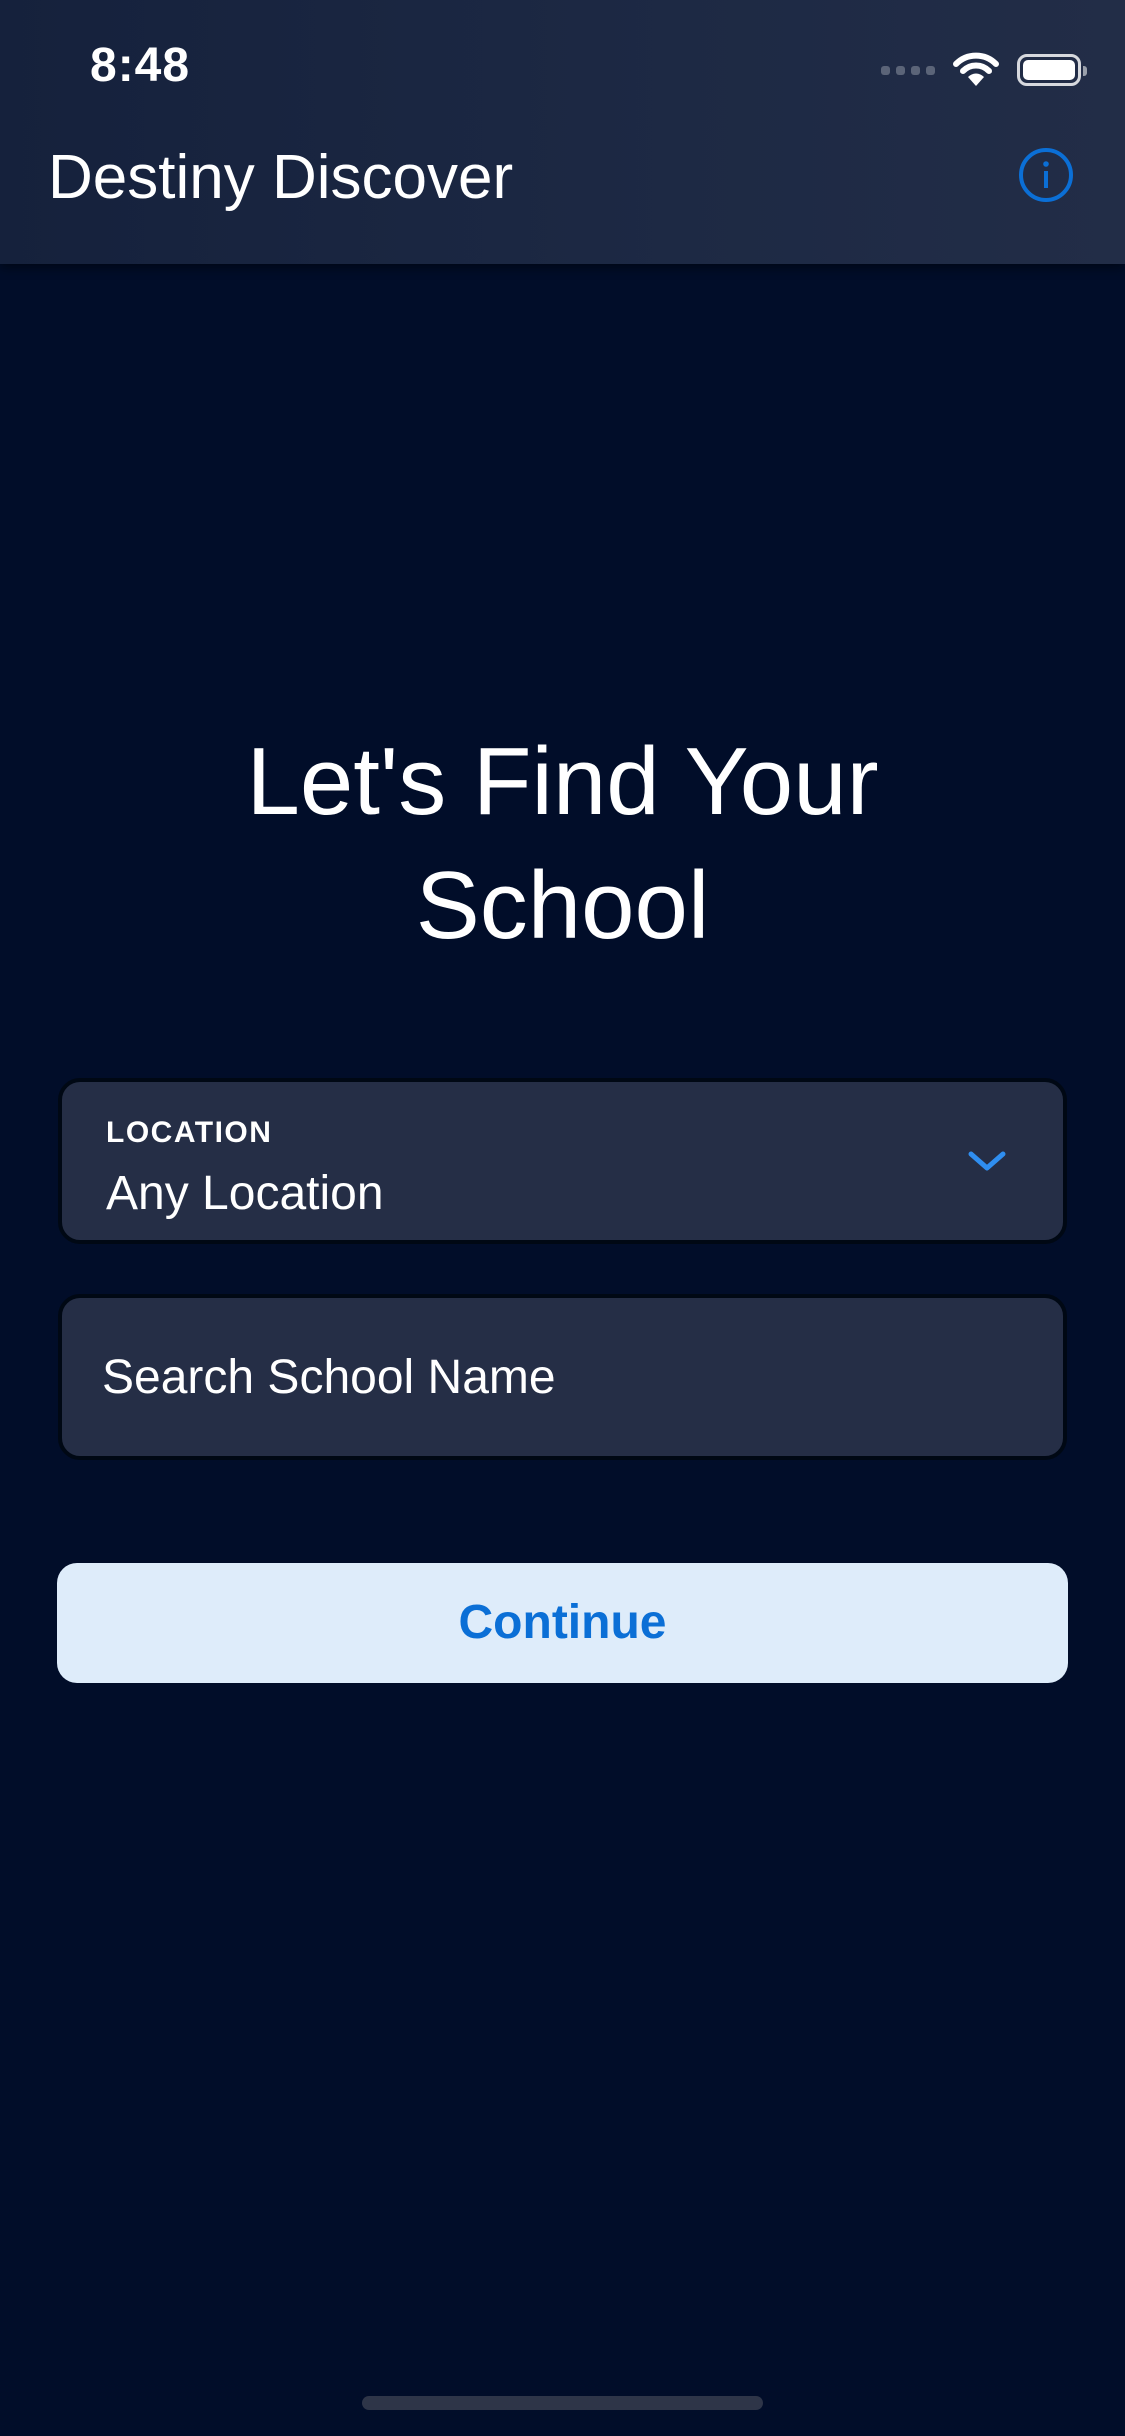 Image resolution: width=1125 pixels, height=2436 pixels. I want to click on info-button, so click(1046, 175).